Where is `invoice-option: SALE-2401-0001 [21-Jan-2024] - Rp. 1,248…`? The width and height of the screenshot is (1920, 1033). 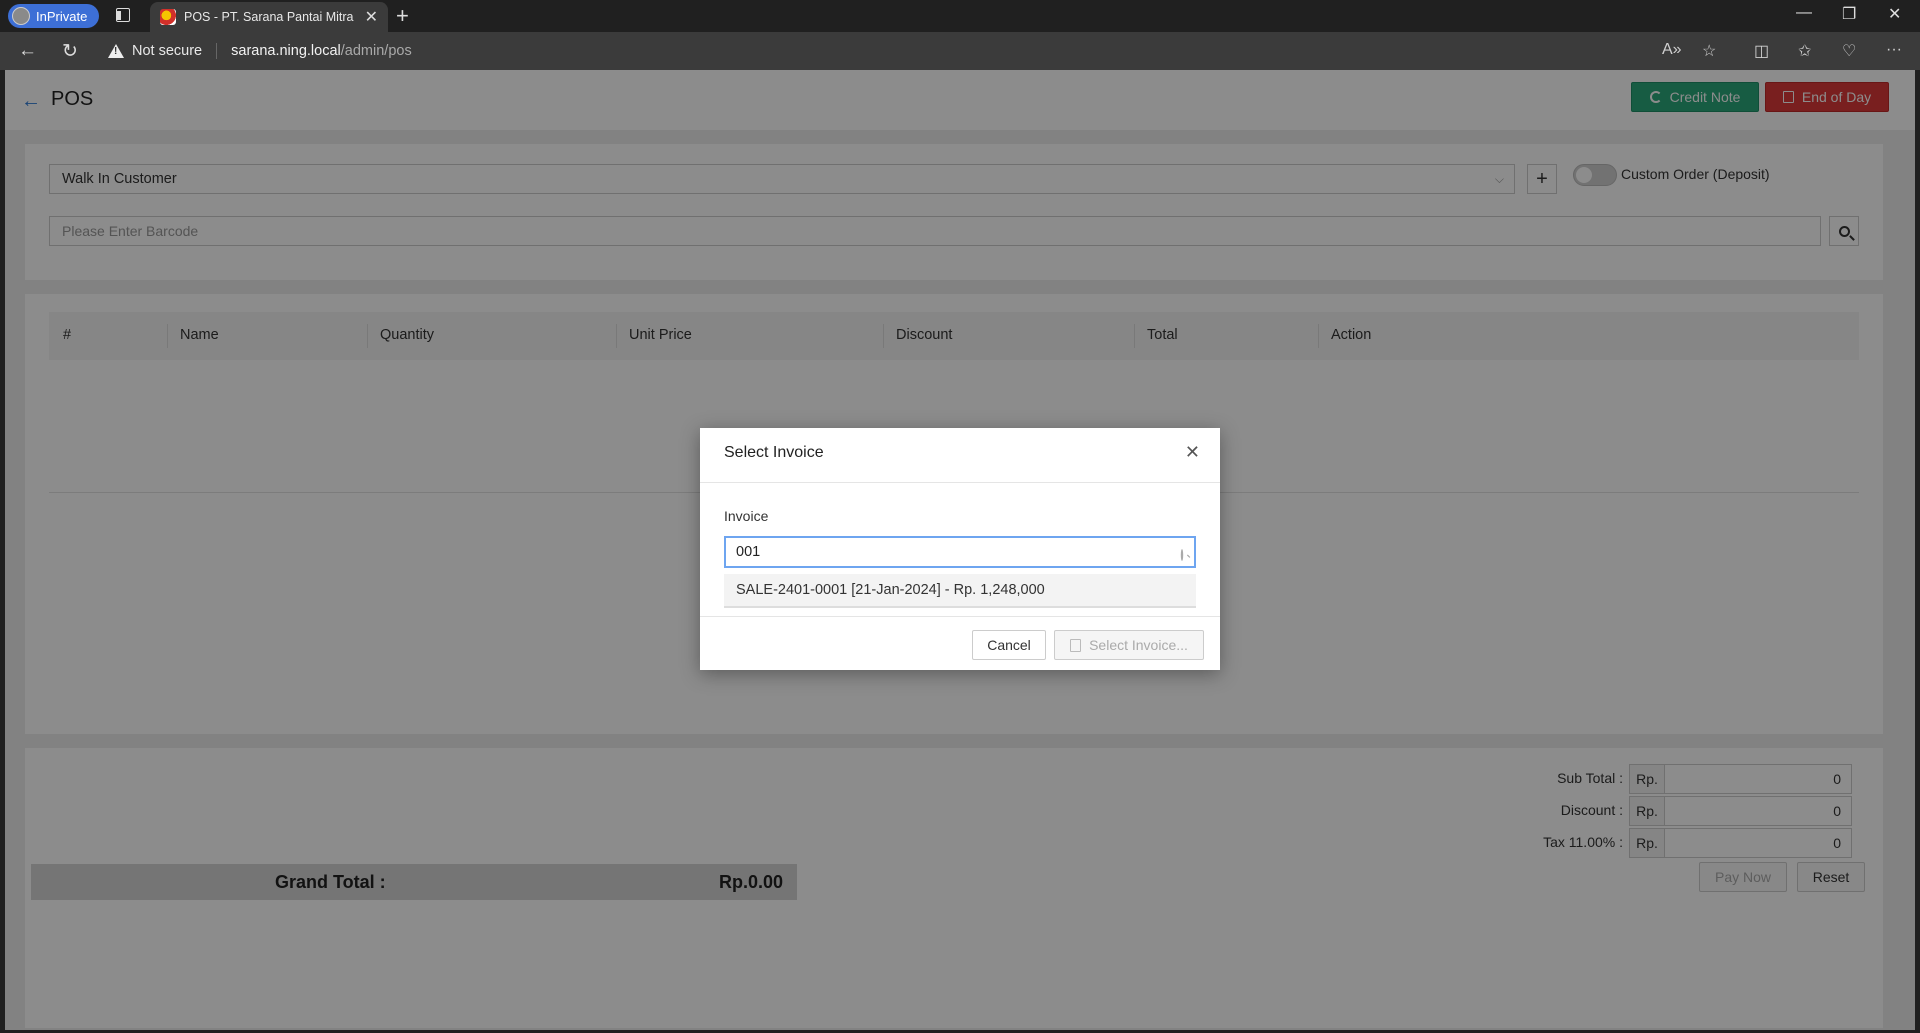
invoice-option: SALE-2401-0001 [21-Jan-2024] - Rp. 1,248… is located at coordinates (960, 591).